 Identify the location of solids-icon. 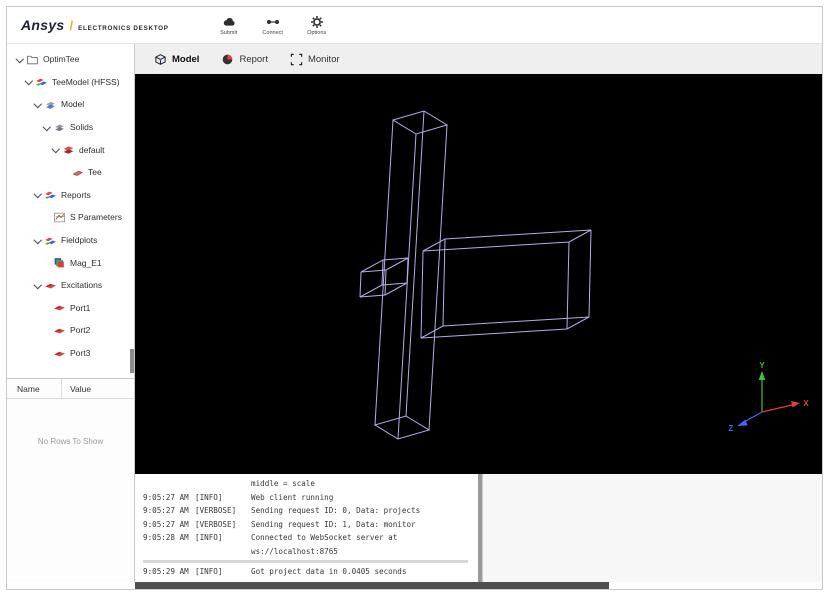
(59, 127).